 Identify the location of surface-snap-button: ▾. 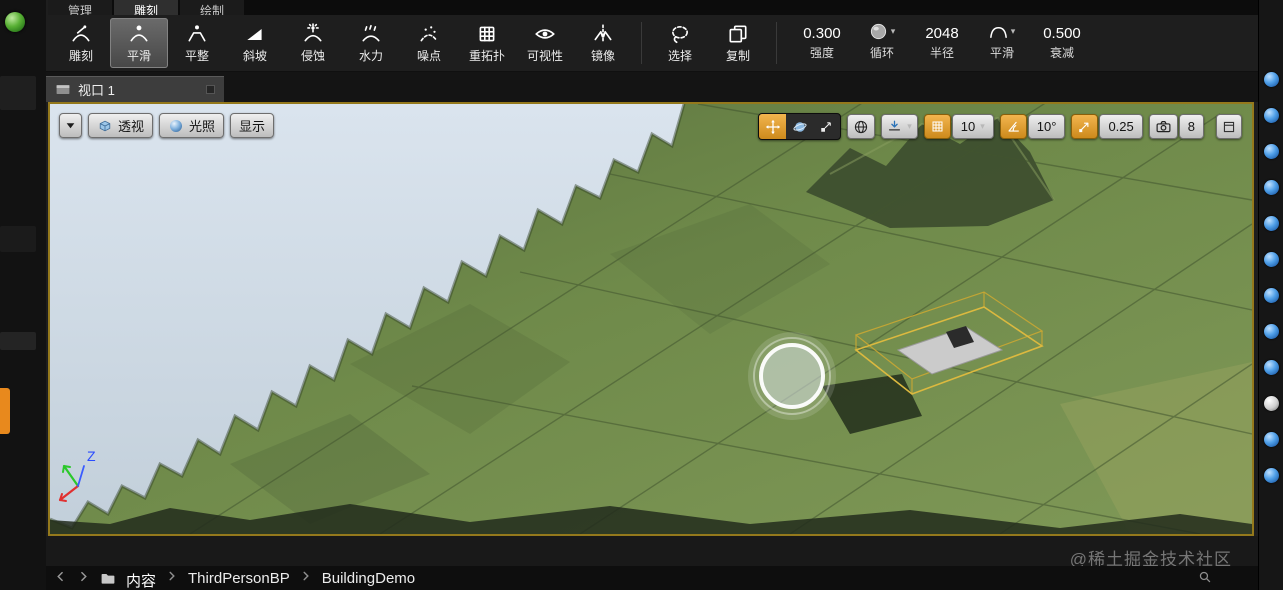
(899, 126).